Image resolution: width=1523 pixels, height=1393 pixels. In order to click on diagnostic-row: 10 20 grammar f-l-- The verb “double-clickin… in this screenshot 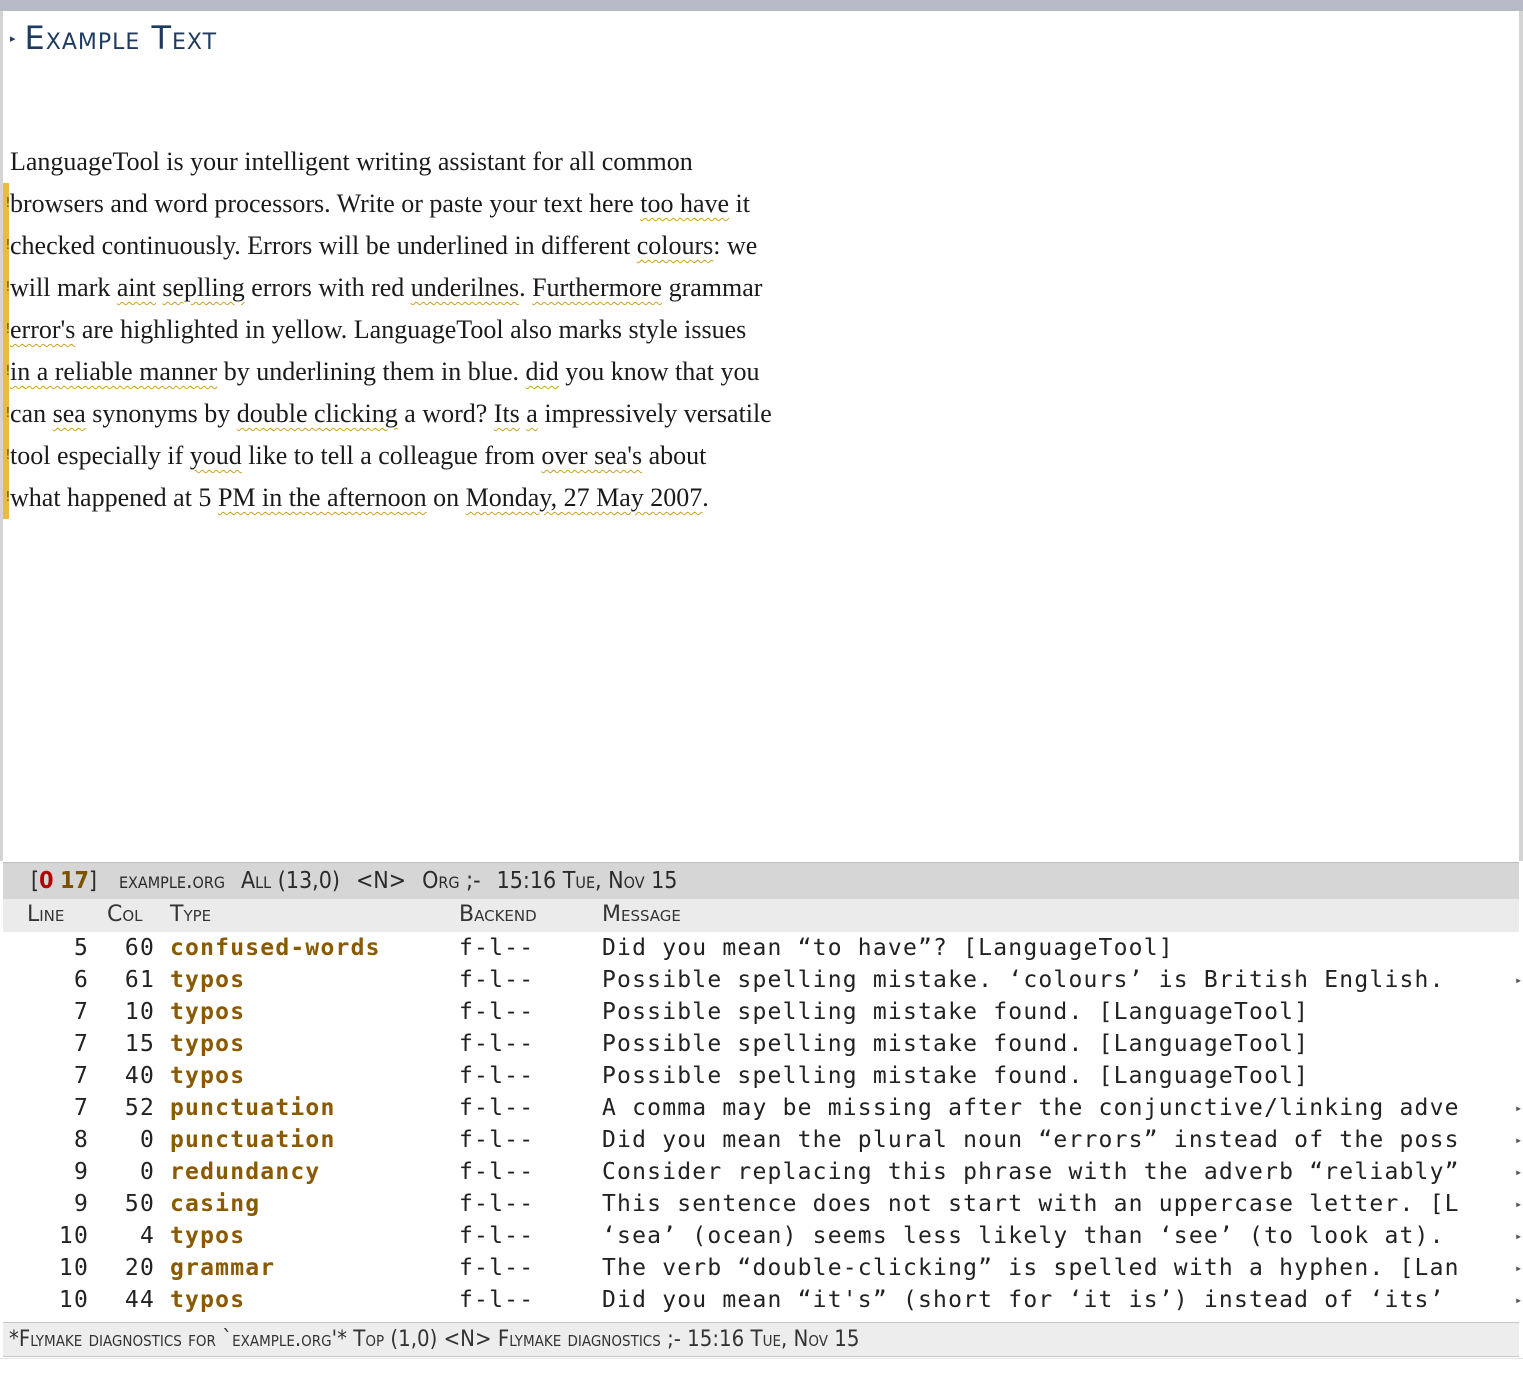, I will do `click(762, 1268)`.